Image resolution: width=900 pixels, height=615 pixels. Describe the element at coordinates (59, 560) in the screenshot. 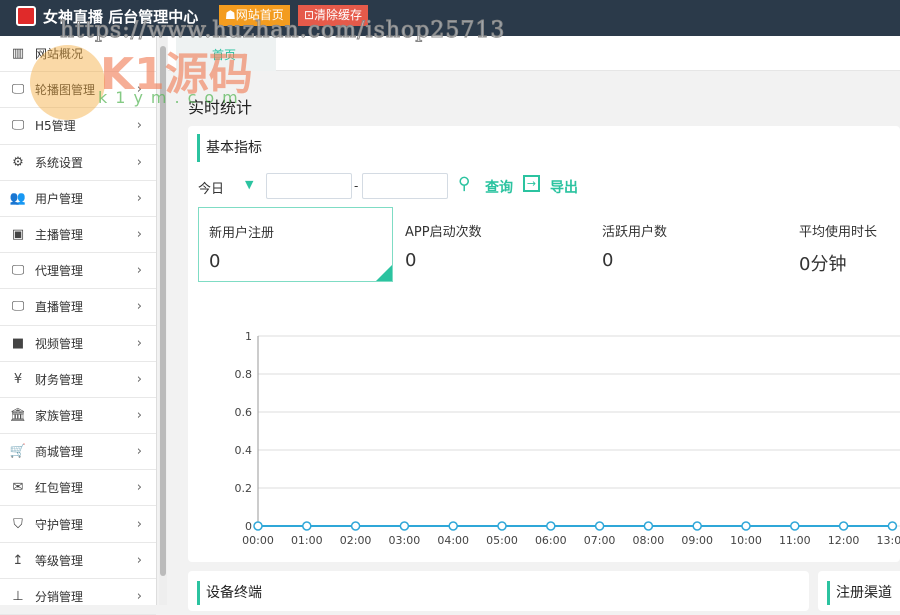

I see `sidebar-item-label: 等级管理` at that location.